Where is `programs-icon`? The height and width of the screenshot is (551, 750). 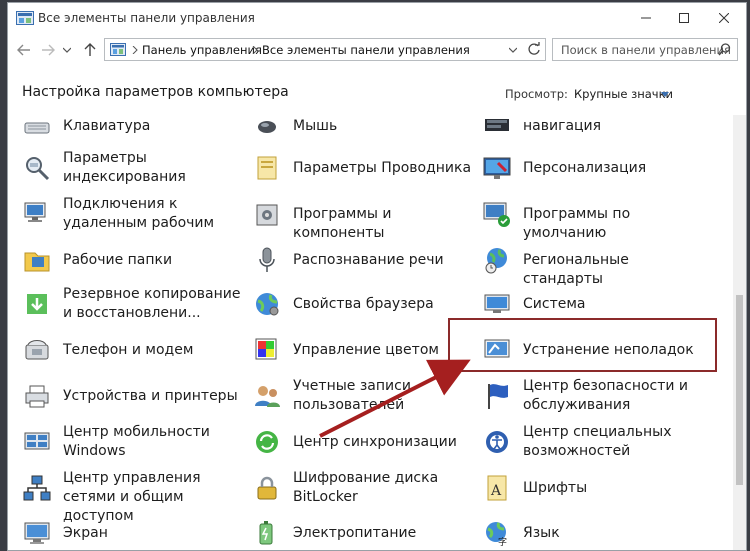
programs-icon is located at coordinates (267, 215).